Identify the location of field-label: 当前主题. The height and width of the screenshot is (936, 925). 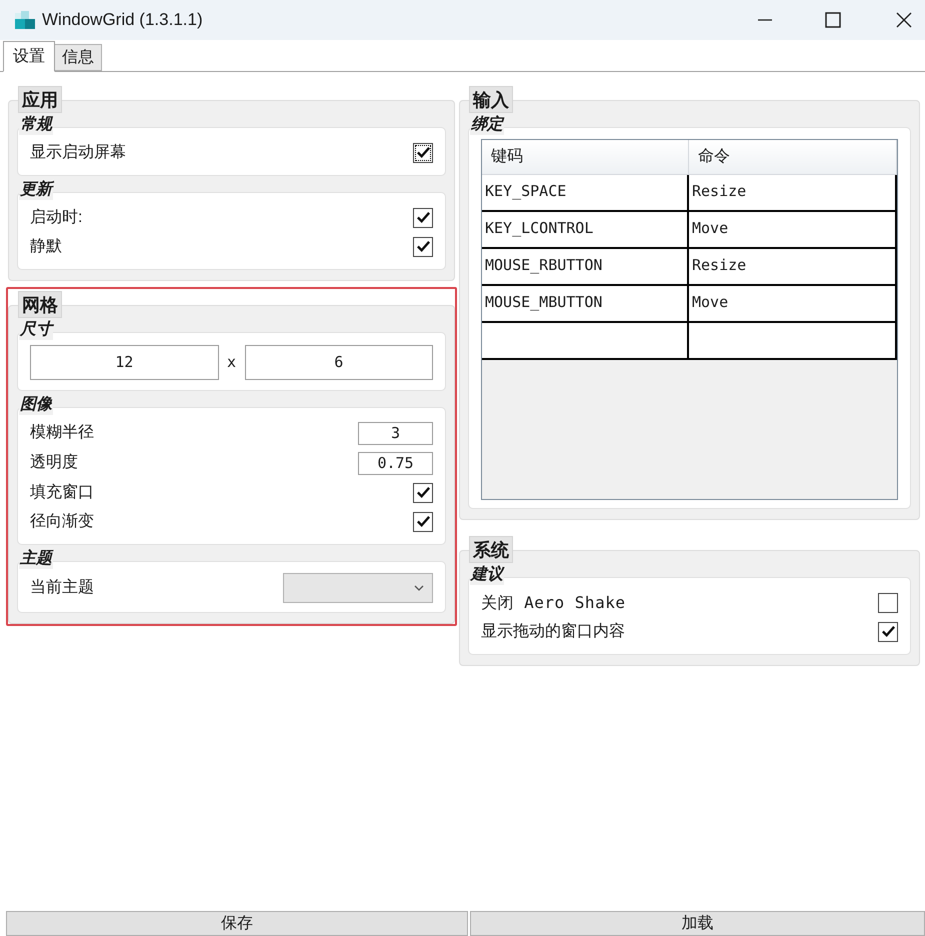
(62, 588).